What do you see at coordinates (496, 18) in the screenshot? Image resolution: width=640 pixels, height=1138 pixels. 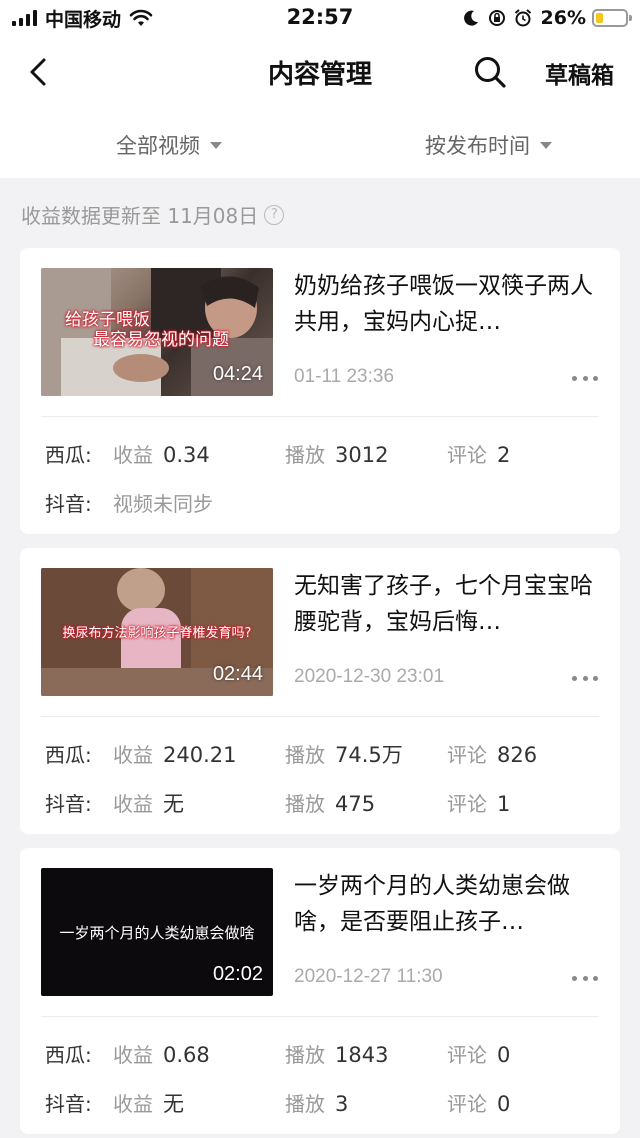 I see `rotation-lock-icon` at bounding box center [496, 18].